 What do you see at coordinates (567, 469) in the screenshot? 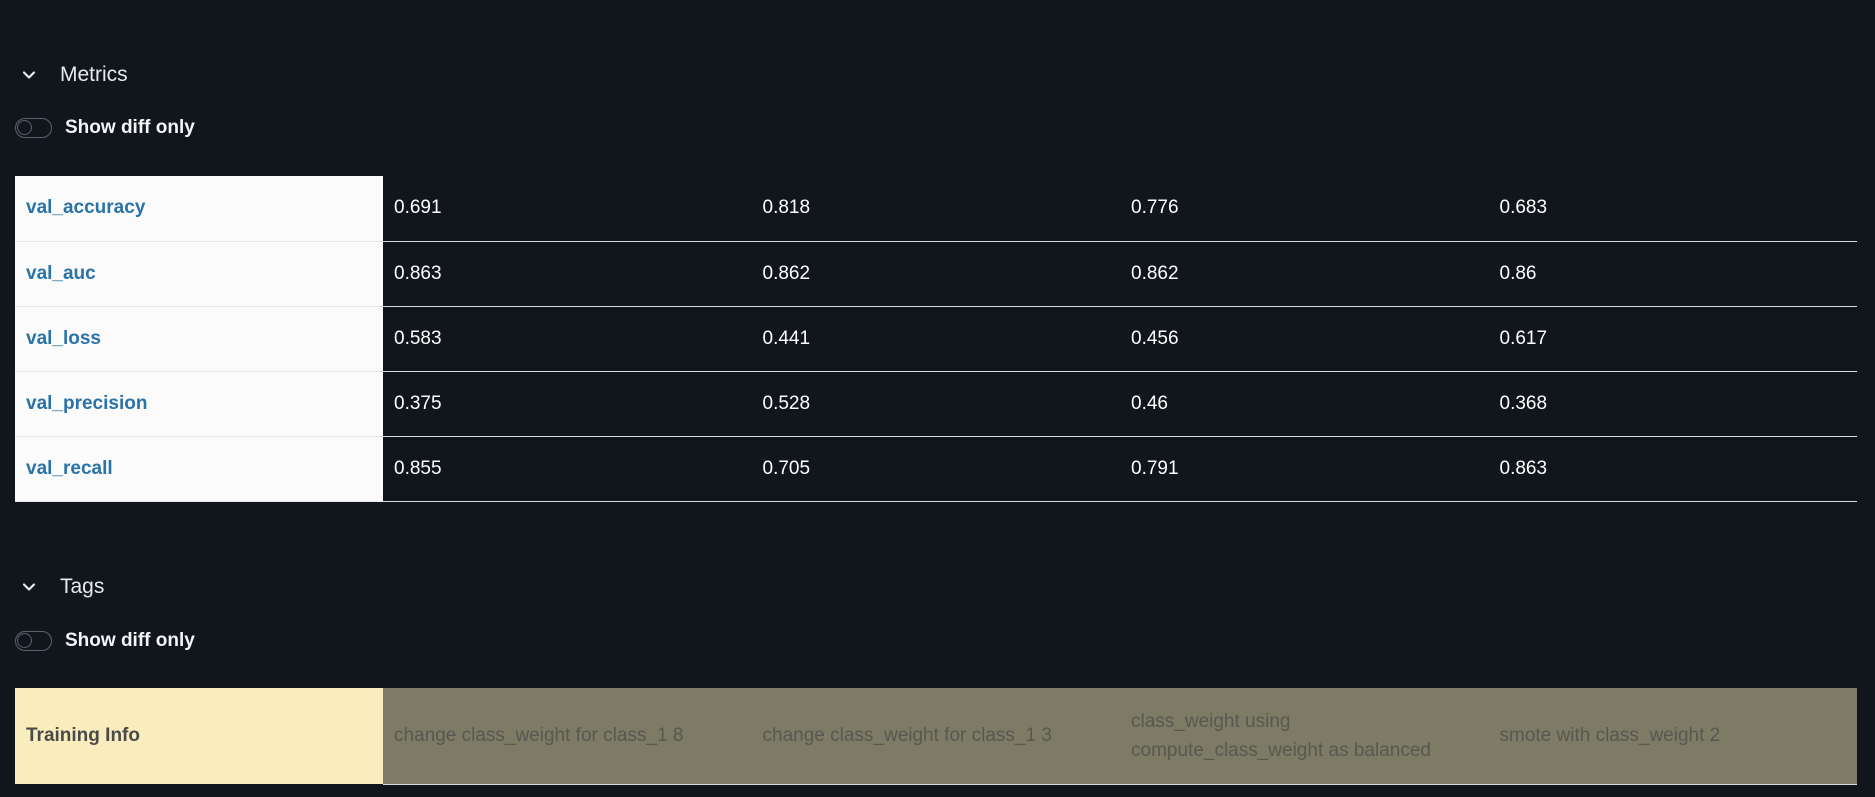
I see `metric-value: 0.855` at bounding box center [567, 469].